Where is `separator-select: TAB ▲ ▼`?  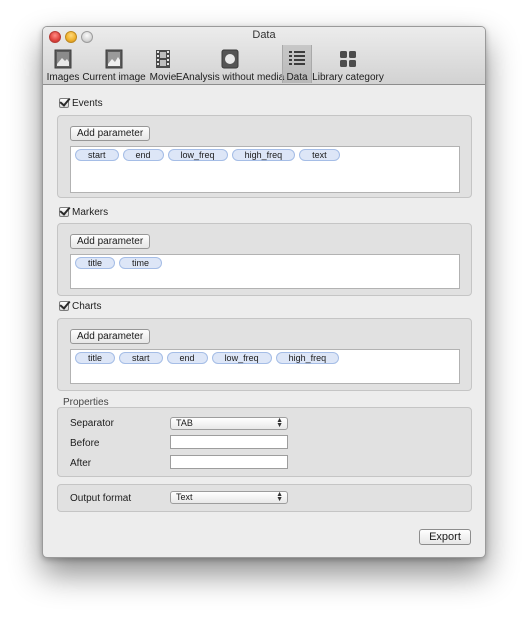
separator-select: TAB ▲ ▼ is located at coordinates (229, 423).